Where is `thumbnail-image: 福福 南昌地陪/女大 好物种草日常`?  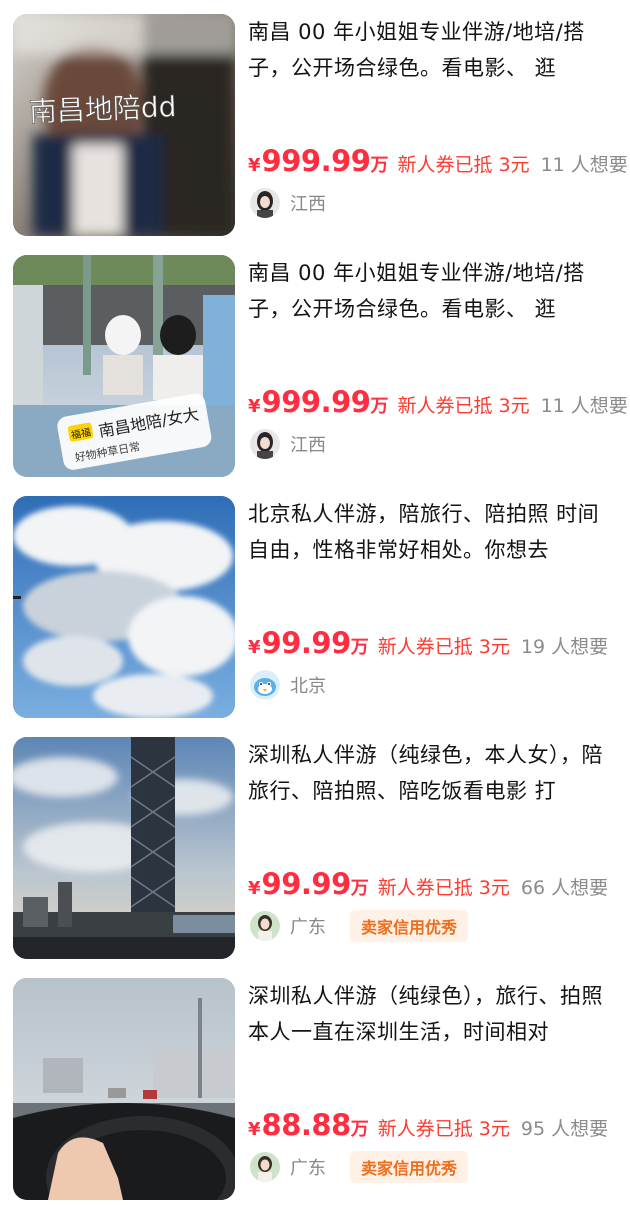 thumbnail-image: 福福 南昌地陪/女大 好物种草日常 is located at coordinates (124, 366).